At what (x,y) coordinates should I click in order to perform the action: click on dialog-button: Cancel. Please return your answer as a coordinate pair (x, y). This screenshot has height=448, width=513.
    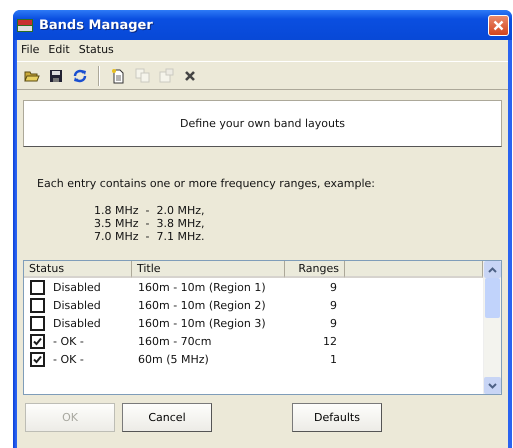
    Looking at the image, I should click on (167, 417).